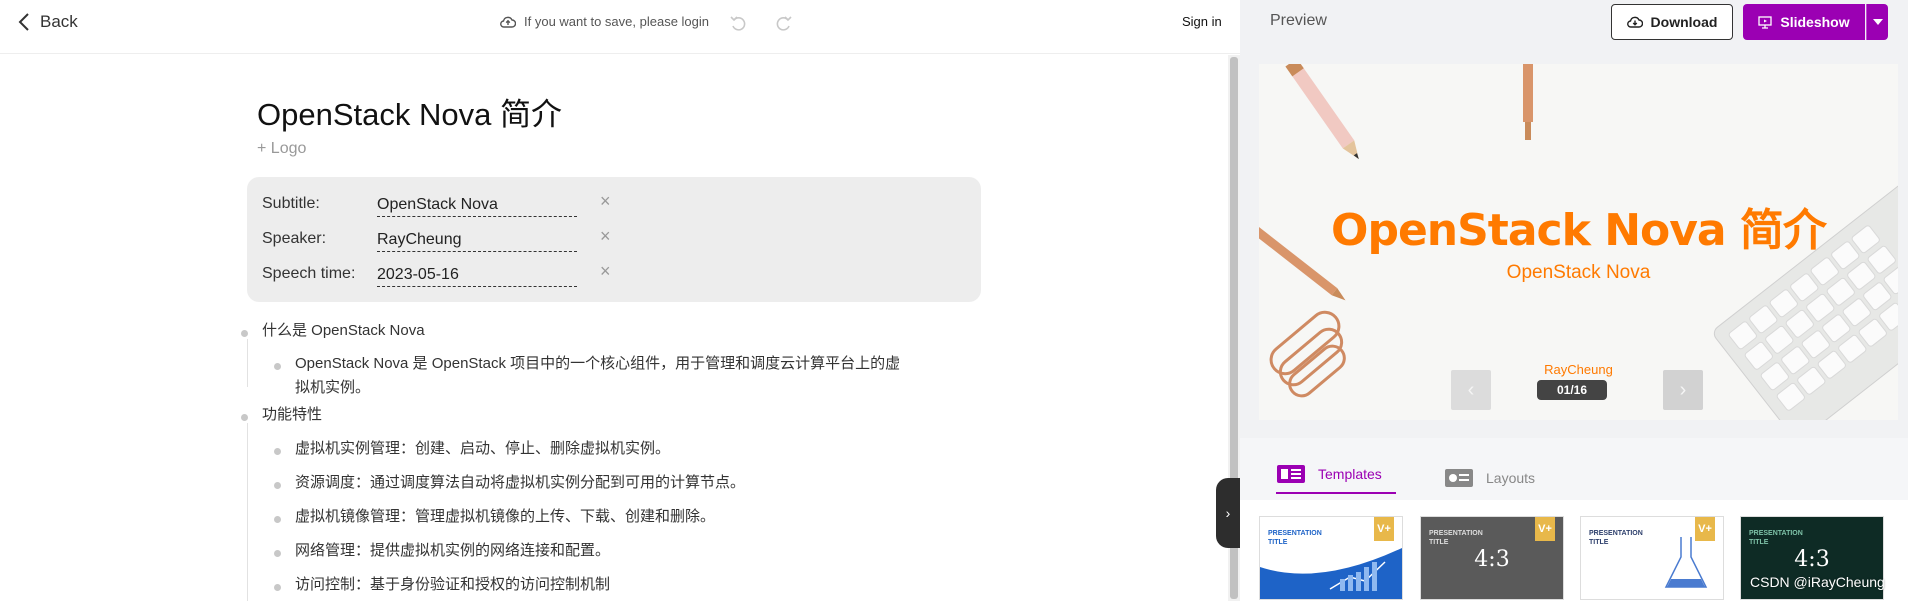  Describe the element at coordinates (1298, 20) in the screenshot. I see `preview-title: Preview` at that location.